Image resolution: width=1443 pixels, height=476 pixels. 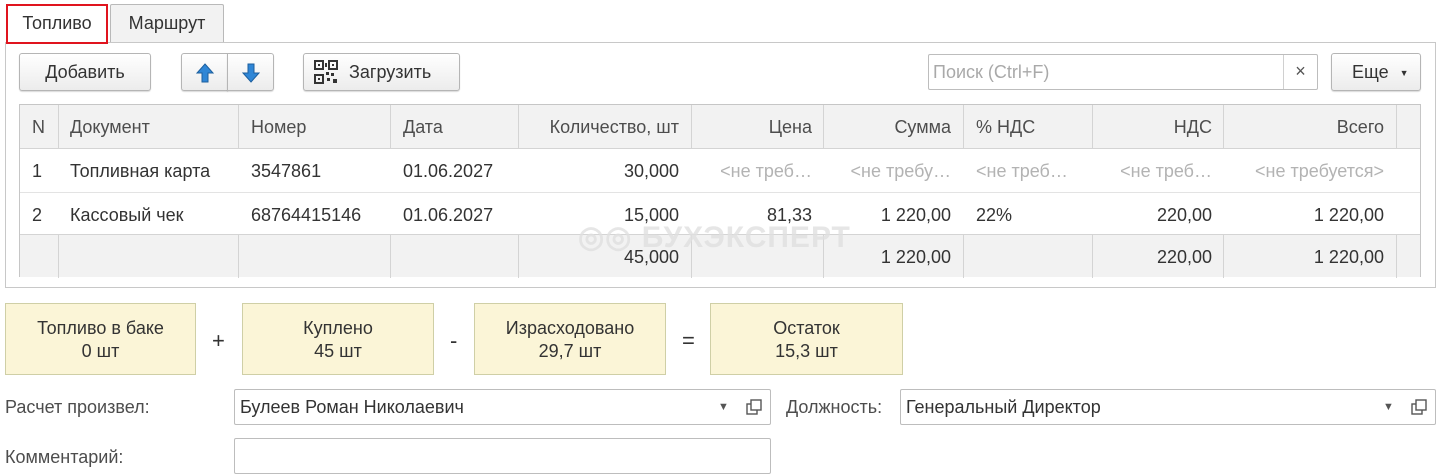 I want to click on move-down-button, so click(x=250, y=72).